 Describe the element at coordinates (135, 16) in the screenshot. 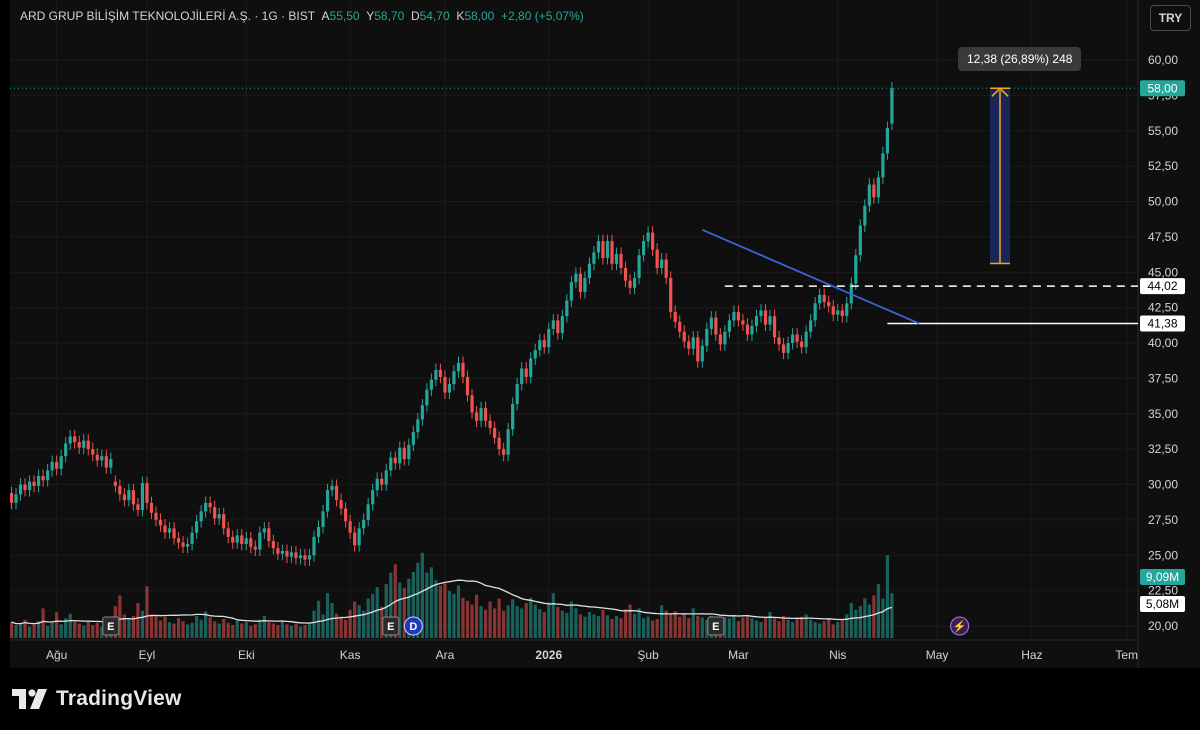

I see `symbol-name: ARD GRUP BİLİŞİM TEKNOLOJİLERİ A.Ş.` at that location.